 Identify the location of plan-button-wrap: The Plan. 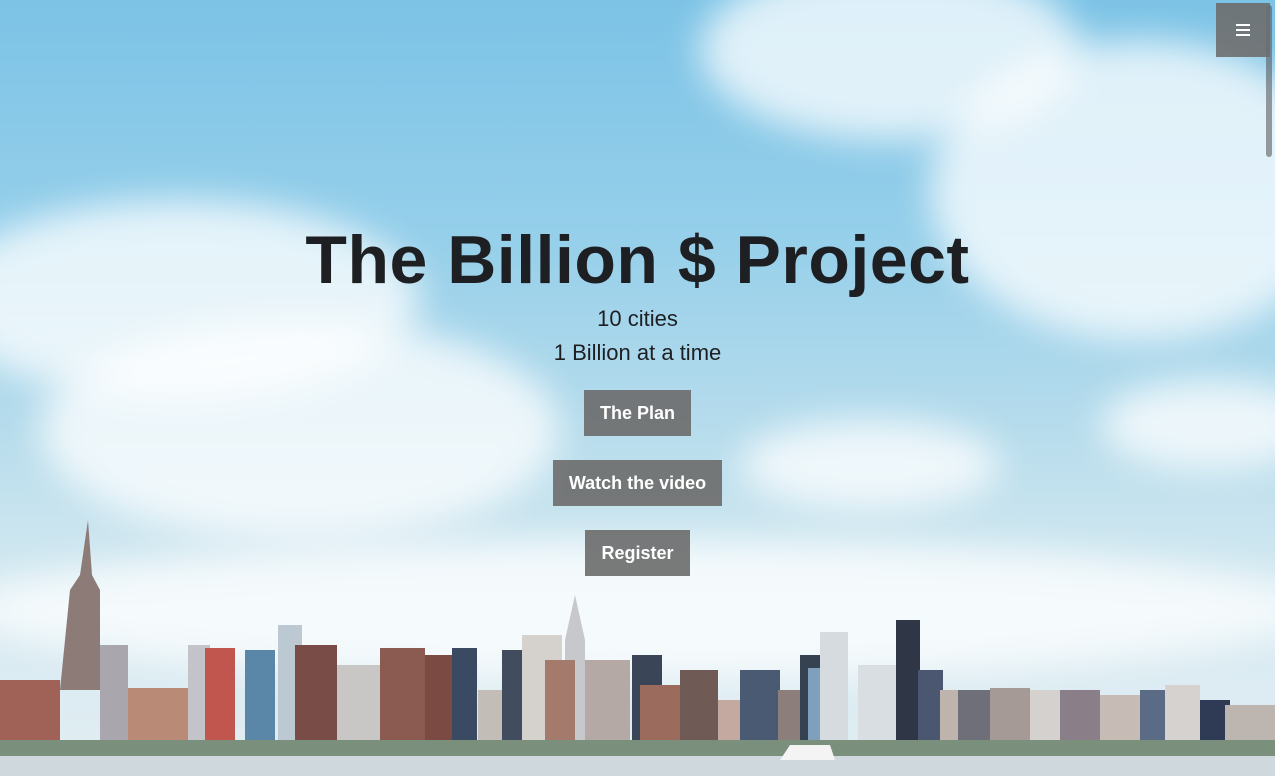
(637, 413).